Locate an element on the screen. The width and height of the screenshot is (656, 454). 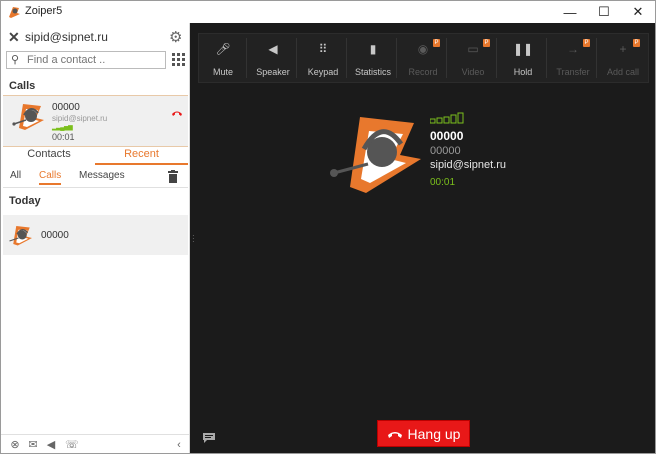
phone-icon: ☏ is located at coordinates (72, 445).